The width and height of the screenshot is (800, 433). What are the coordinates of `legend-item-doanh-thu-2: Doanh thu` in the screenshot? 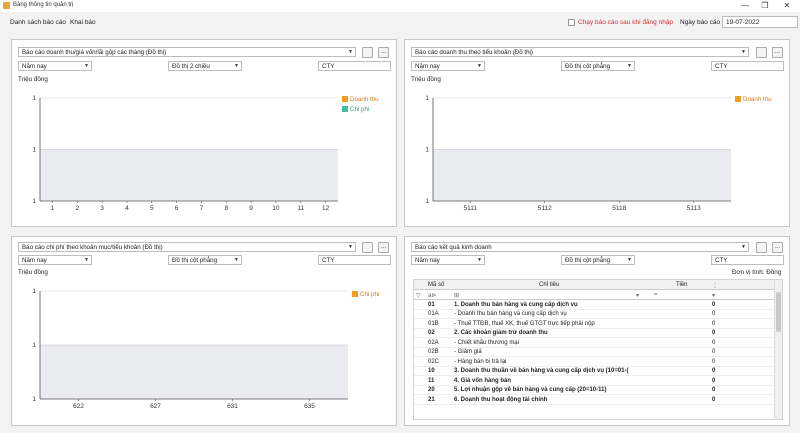 It's located at (753, 99).